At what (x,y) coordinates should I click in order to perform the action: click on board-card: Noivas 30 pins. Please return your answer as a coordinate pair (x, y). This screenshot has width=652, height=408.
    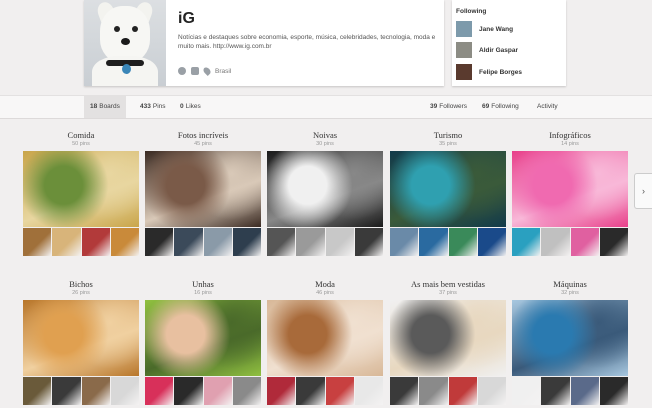
    Looking at the image, I should click on (325, 193).